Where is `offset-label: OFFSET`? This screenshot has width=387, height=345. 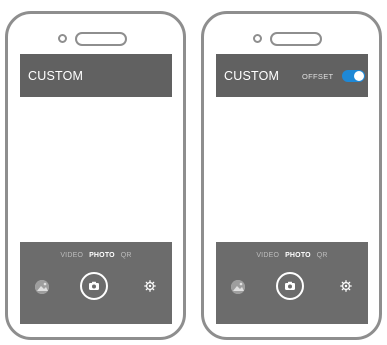
offset-label: OFFSET is located at coordinates (318, 76).